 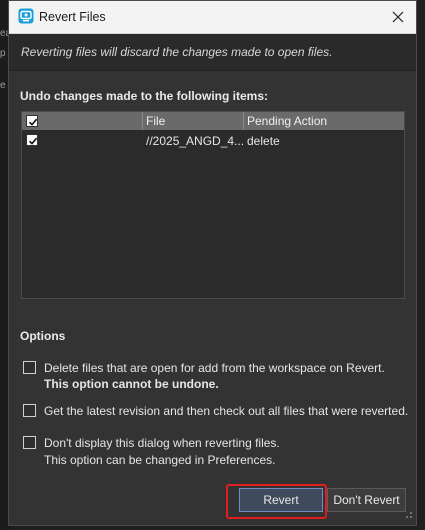 I want to click on row-action: delete, so click(x=263, y=141).